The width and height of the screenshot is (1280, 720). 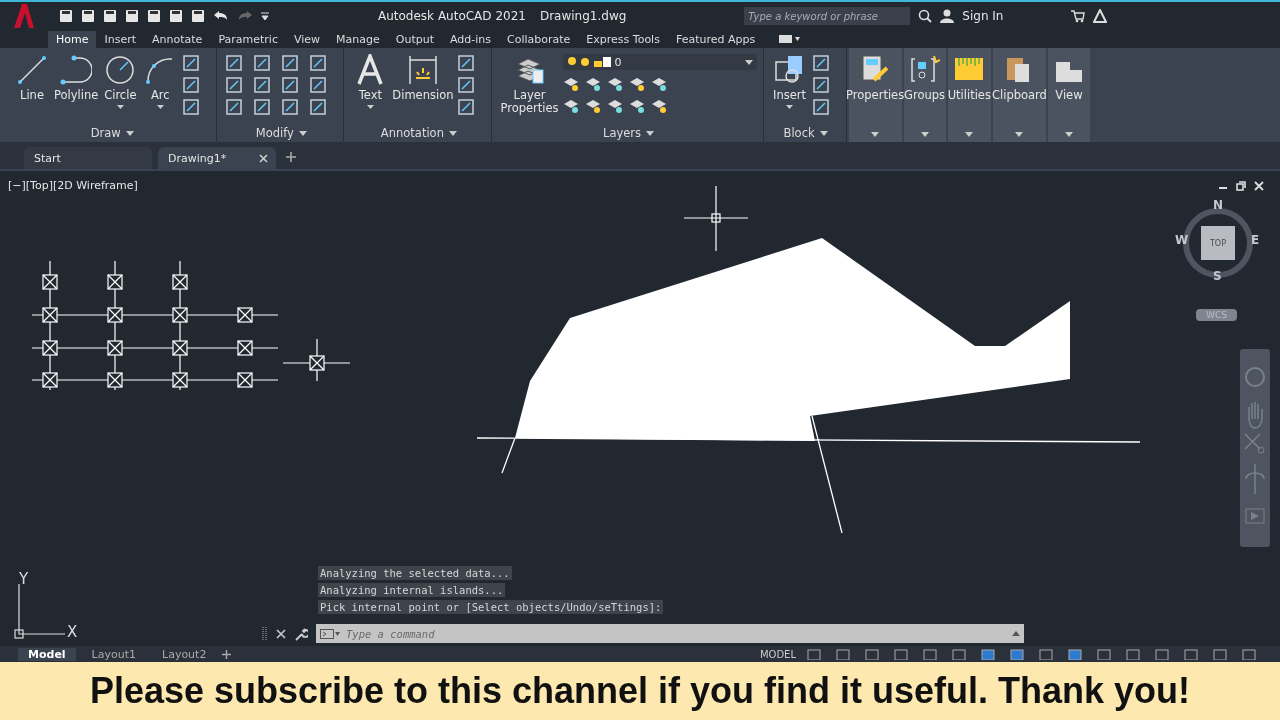 What do you see at coordinates (452, 16) in the screenshot?
I see `app-title: Autodesk AutoCAD 2021` at bounding box center [452, 16].